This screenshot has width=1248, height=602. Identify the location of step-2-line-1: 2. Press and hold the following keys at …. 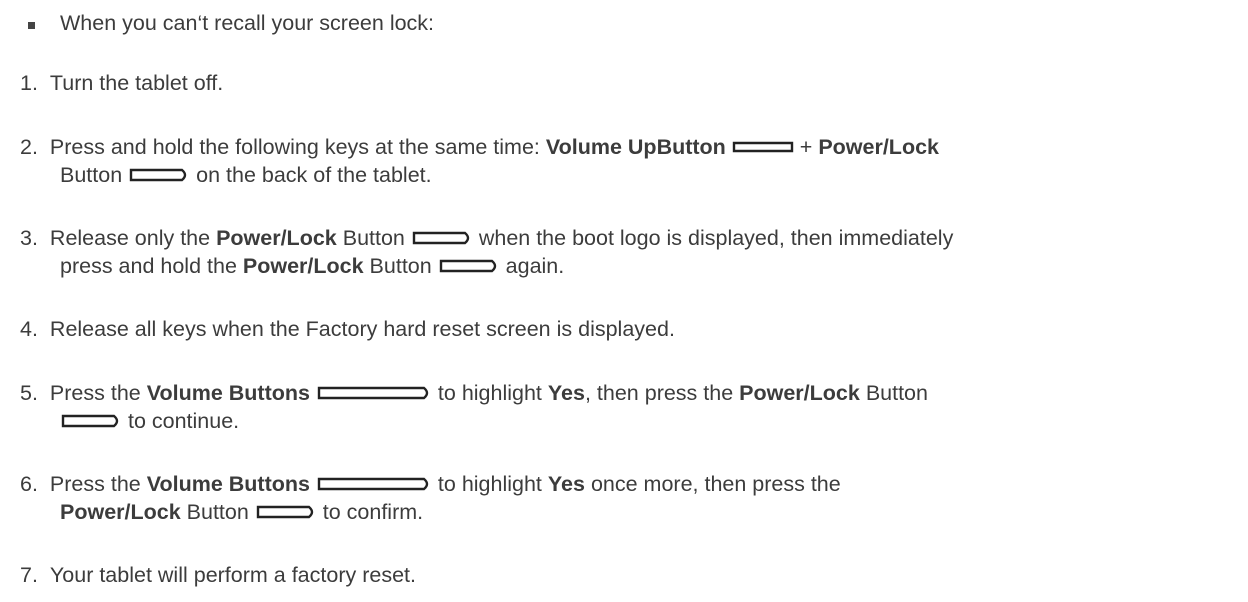
(479, 147).